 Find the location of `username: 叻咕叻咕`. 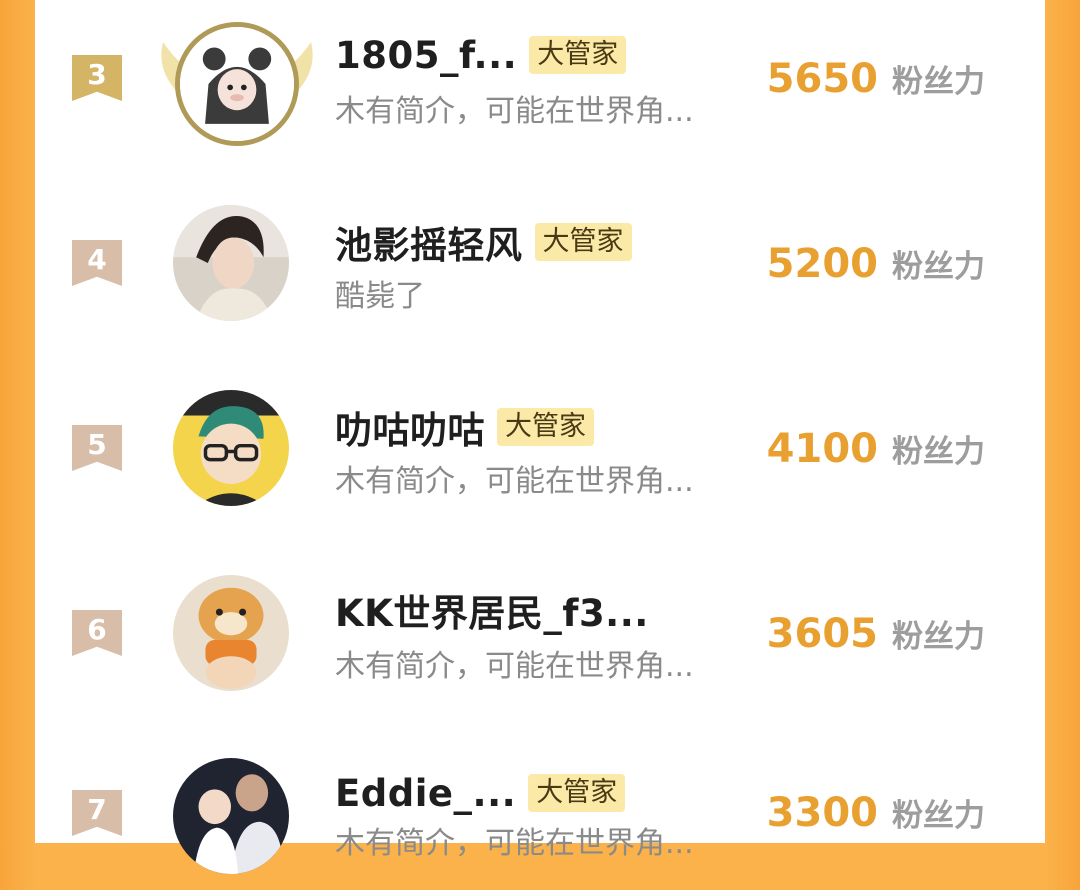

username: 叻咕叻咕 is located at coordinates (410, 427).